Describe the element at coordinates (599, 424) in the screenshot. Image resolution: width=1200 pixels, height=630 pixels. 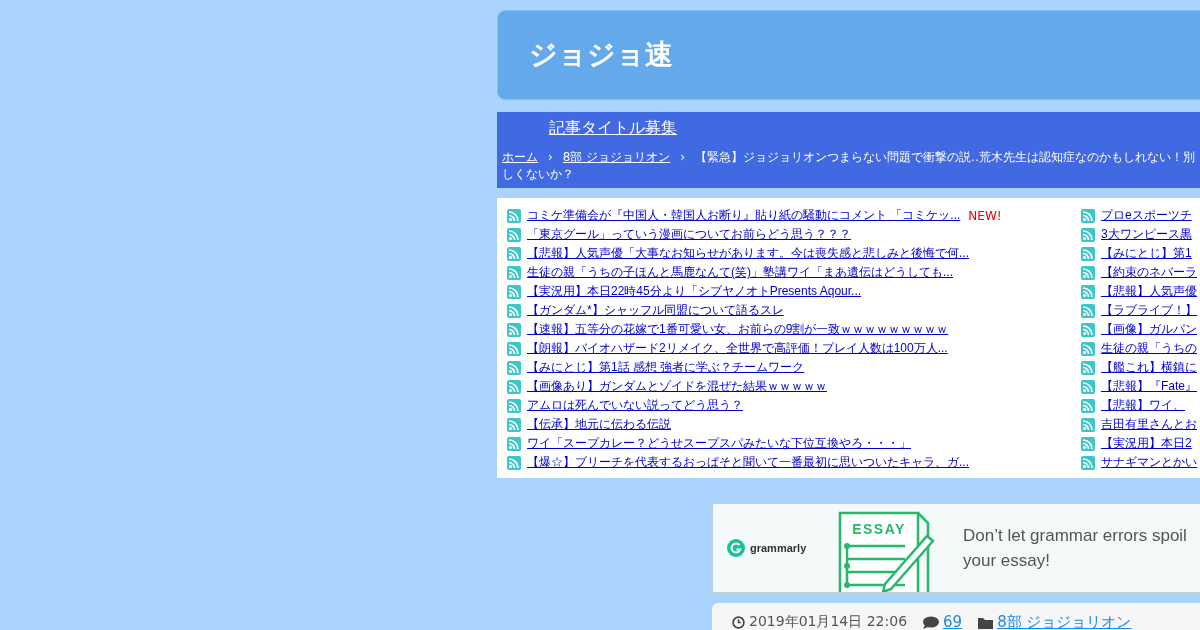
I see `feed-link: 【伝承】地元に伝わる伝説` at that location.